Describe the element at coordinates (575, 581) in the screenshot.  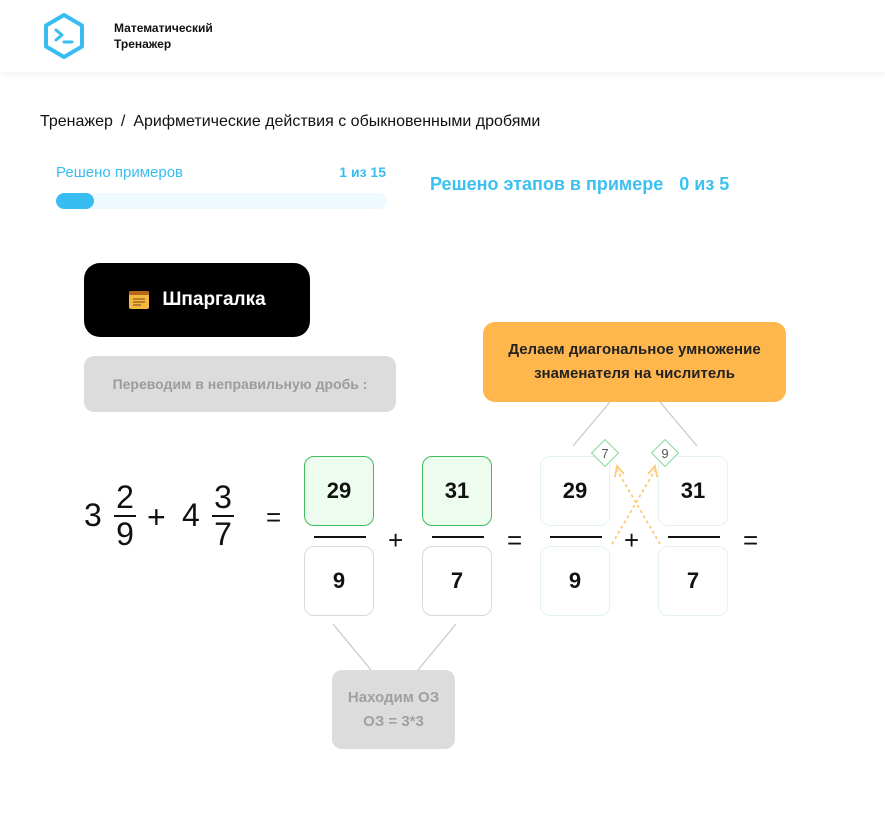
I see `step2-fraction1-denominator: 9` at that location.